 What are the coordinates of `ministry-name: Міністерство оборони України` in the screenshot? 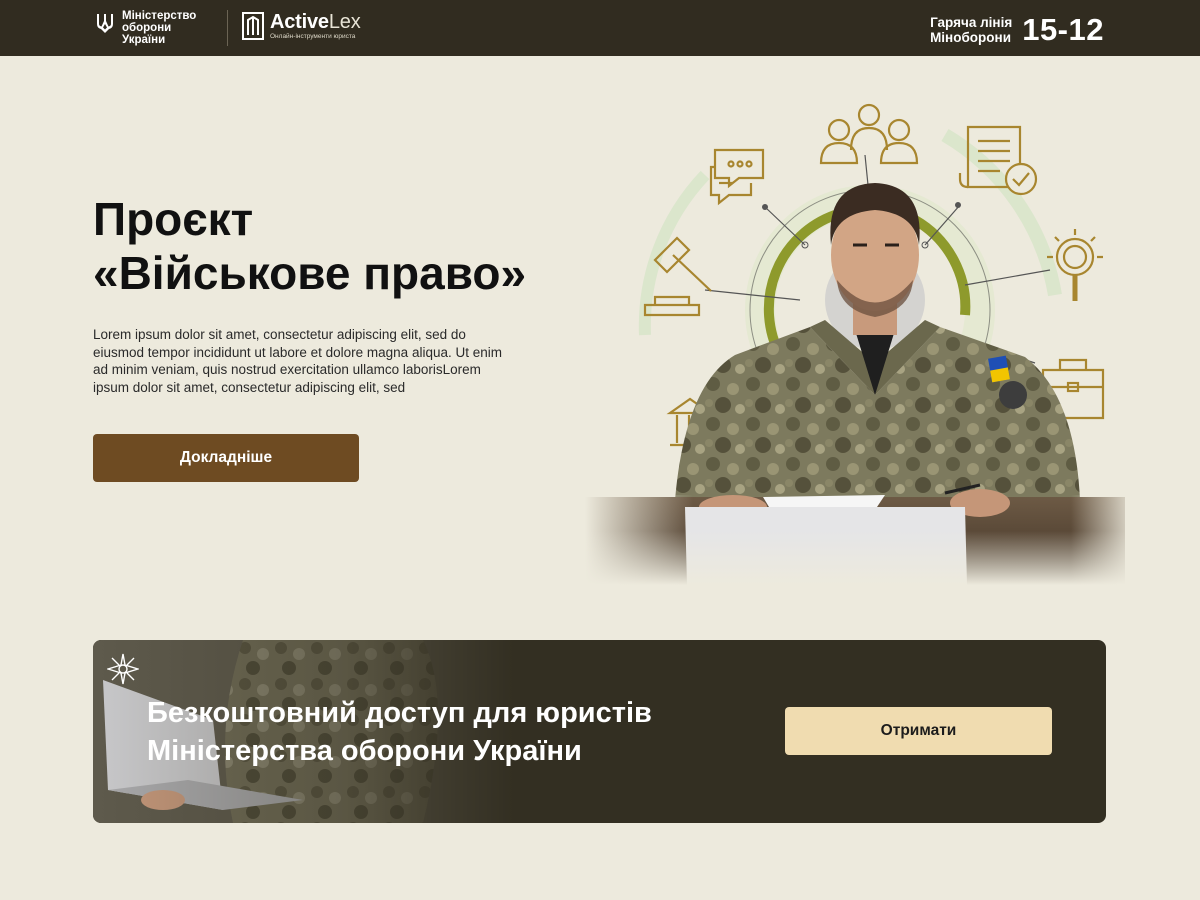 It's located at (167, 28).